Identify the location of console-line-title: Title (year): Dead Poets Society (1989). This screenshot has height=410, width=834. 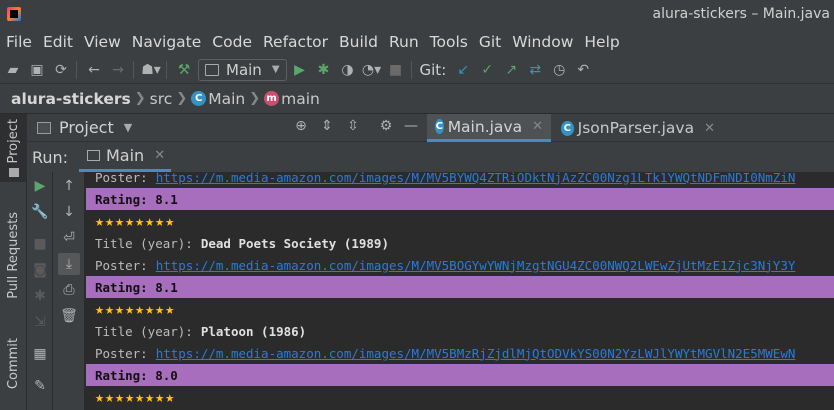
(460, 243).